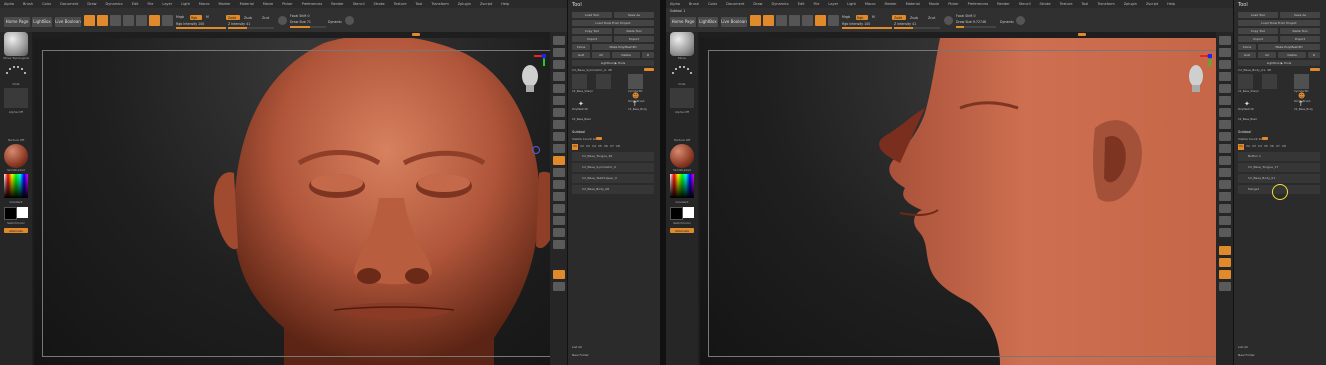 The image size is (1326, 365). I want to click on rotate-mode-icon, so click(141, 20).